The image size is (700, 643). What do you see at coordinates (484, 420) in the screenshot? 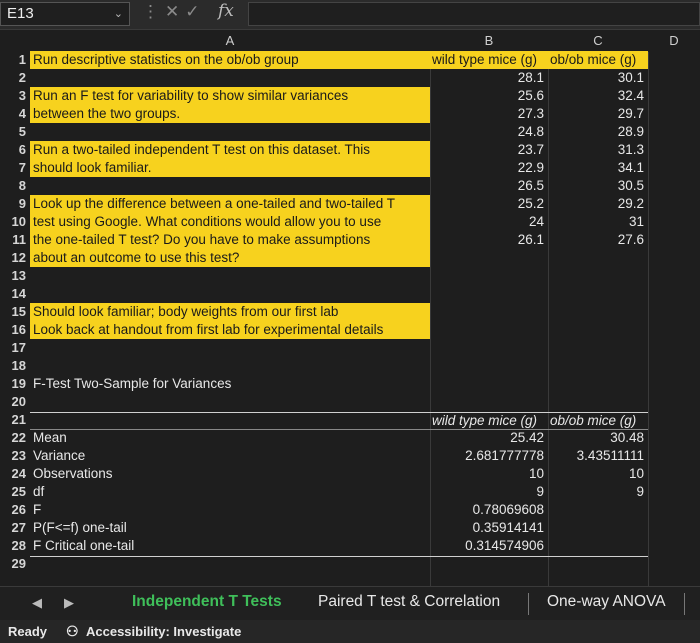
I see `ftest-header-b: wild type mice (g)` at bounding box center [484, 420].